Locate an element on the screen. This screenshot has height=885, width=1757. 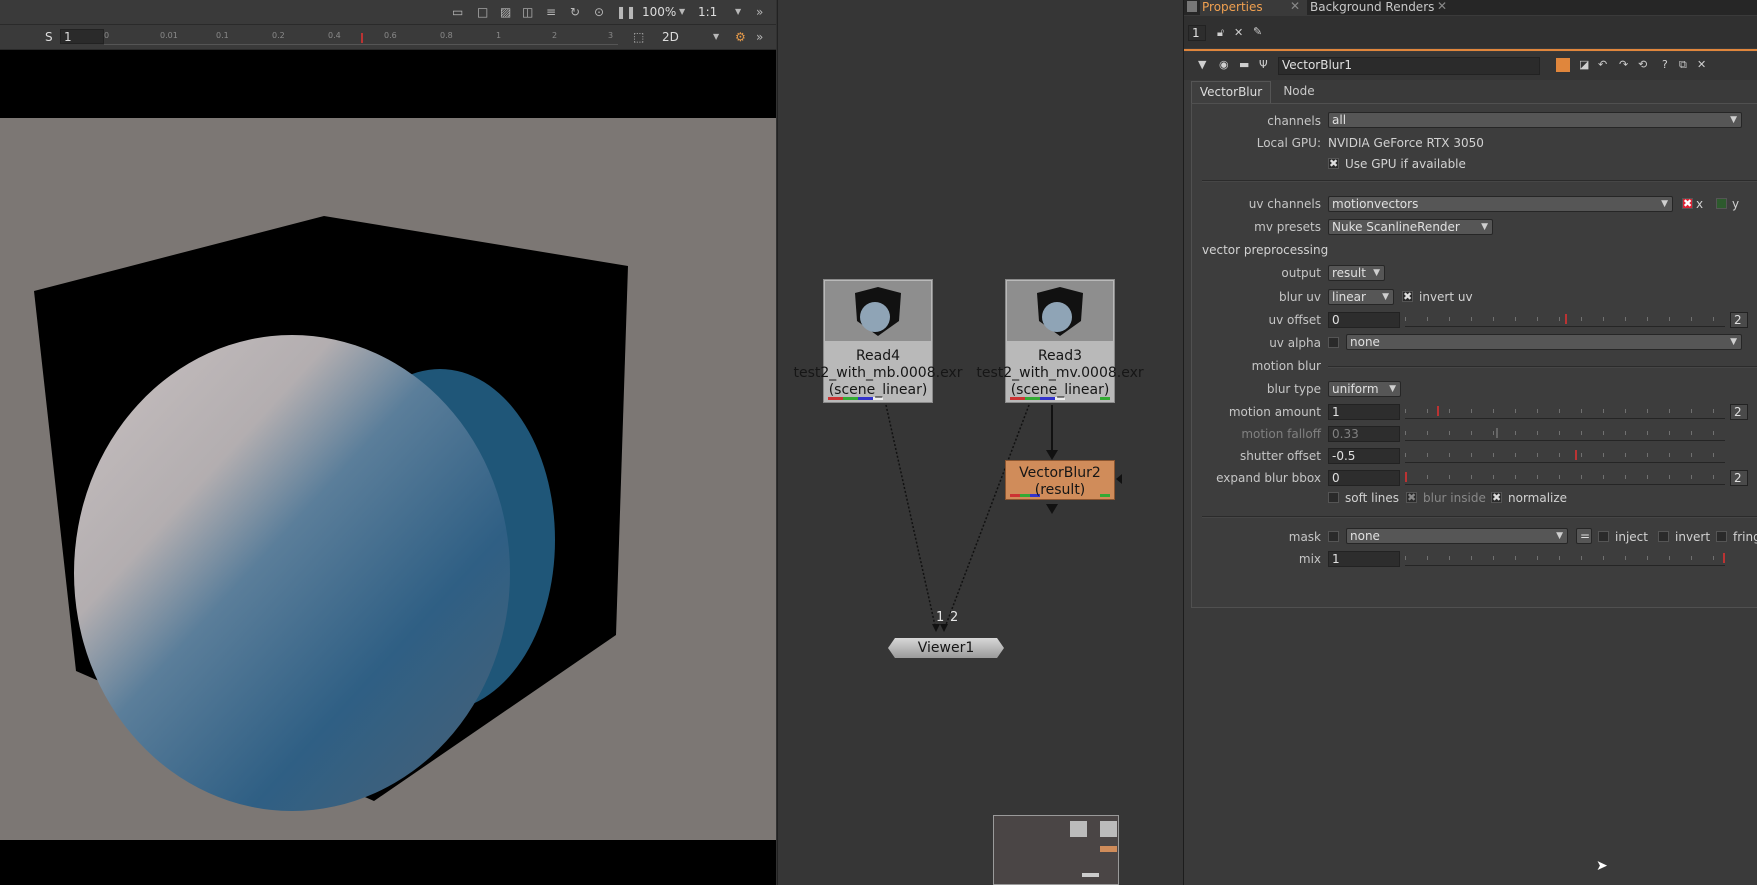
output-dropdown: result ▼ is located at coordinates (1356, 273).